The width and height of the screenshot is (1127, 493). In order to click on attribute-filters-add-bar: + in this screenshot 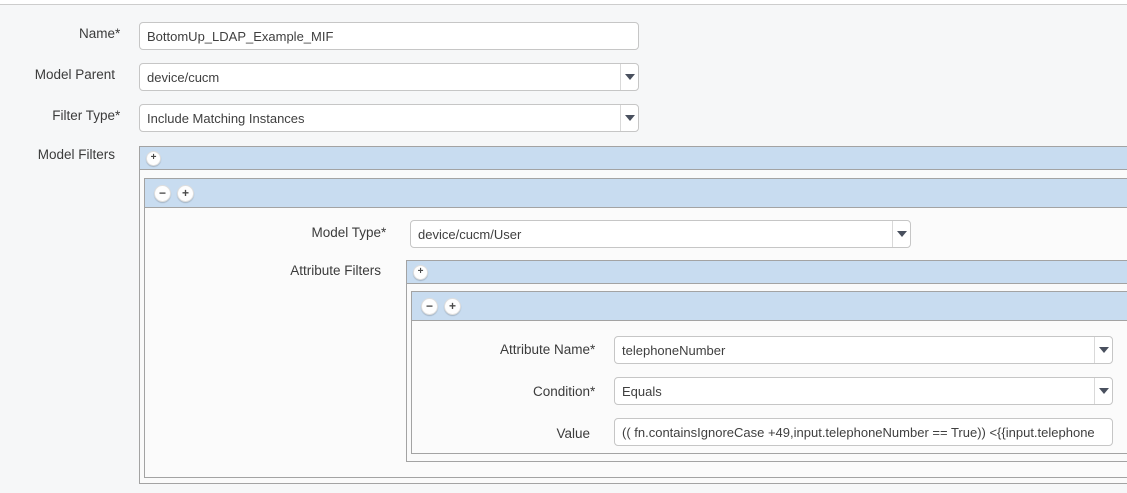, I will do `click(767, 272)`.